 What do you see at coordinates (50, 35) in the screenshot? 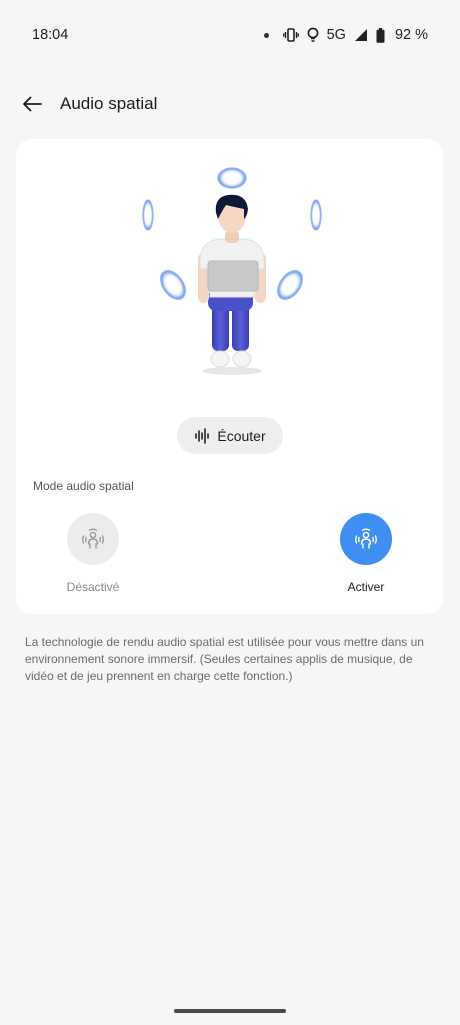
I see `status-time: 18:04` at bounding box center [50, 35].